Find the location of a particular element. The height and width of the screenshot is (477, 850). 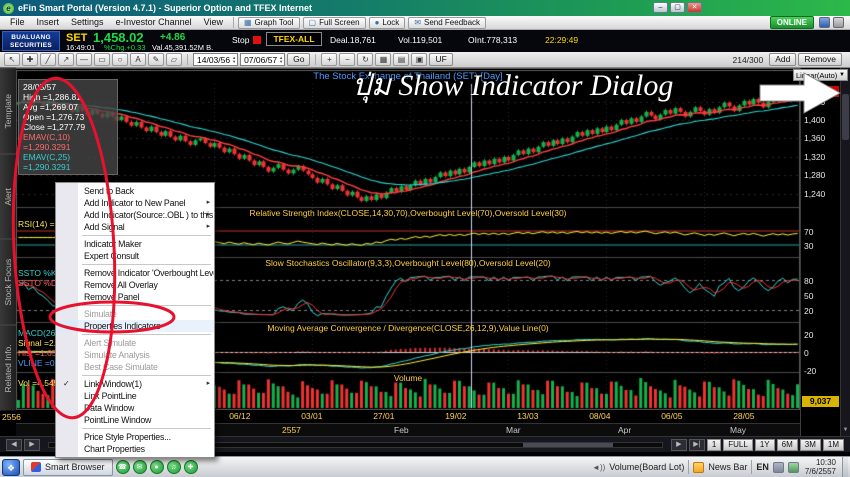

menu-item-add-signal: Add Signal ▸ is located at coordinates (135, 227).